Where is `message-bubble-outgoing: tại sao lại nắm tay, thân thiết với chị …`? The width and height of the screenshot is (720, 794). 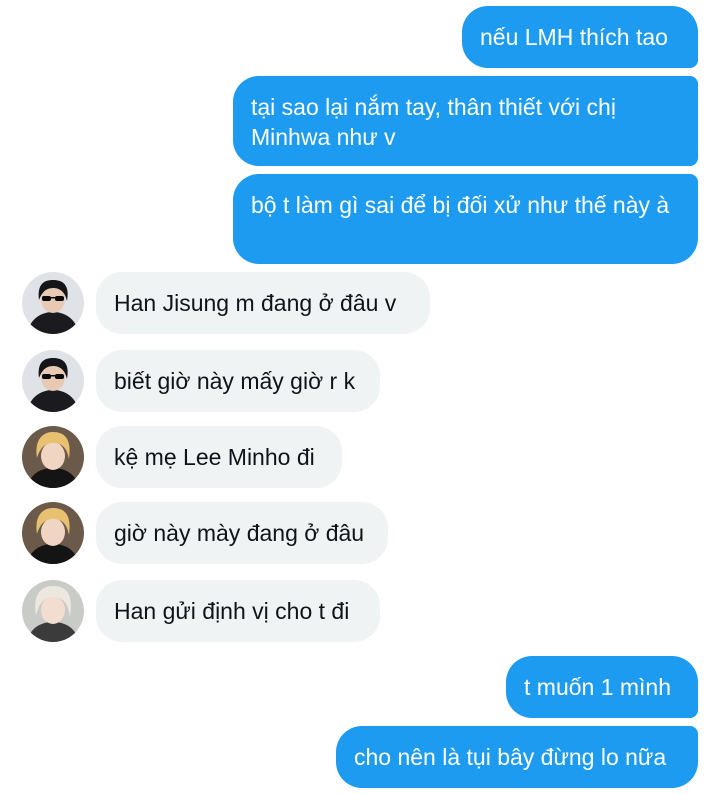 message-bubble-outgoing: tại sao lại nắm tay, thân thiết với chị … is located at coordinates (465, 121).